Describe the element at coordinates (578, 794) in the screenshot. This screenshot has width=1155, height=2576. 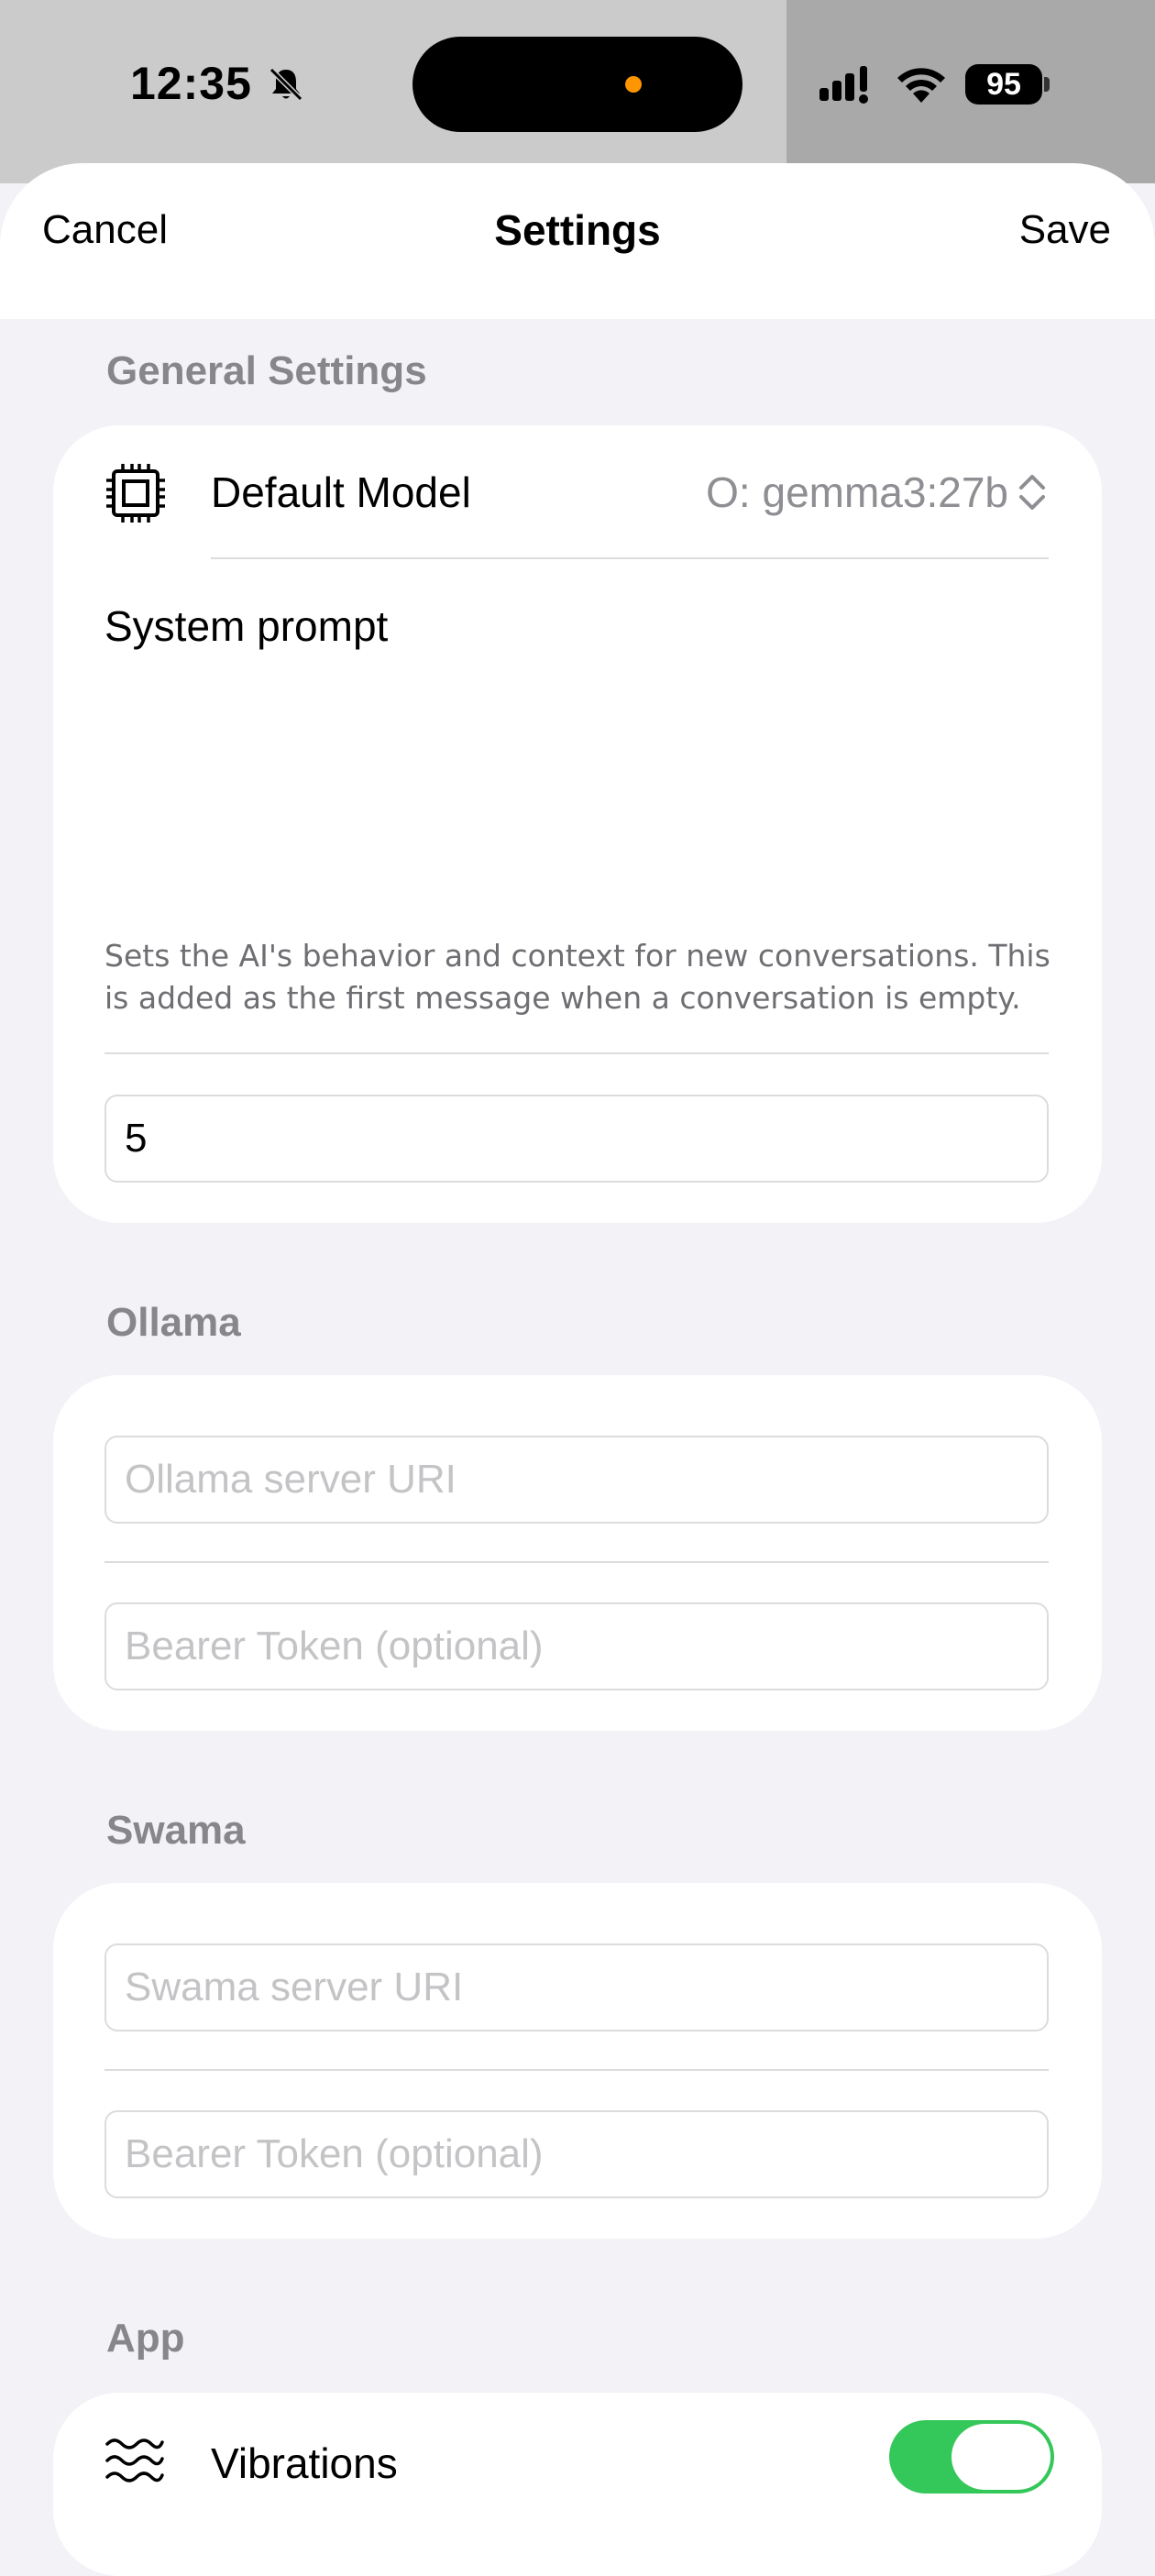
I see `system-prompt-textarea` at that location.